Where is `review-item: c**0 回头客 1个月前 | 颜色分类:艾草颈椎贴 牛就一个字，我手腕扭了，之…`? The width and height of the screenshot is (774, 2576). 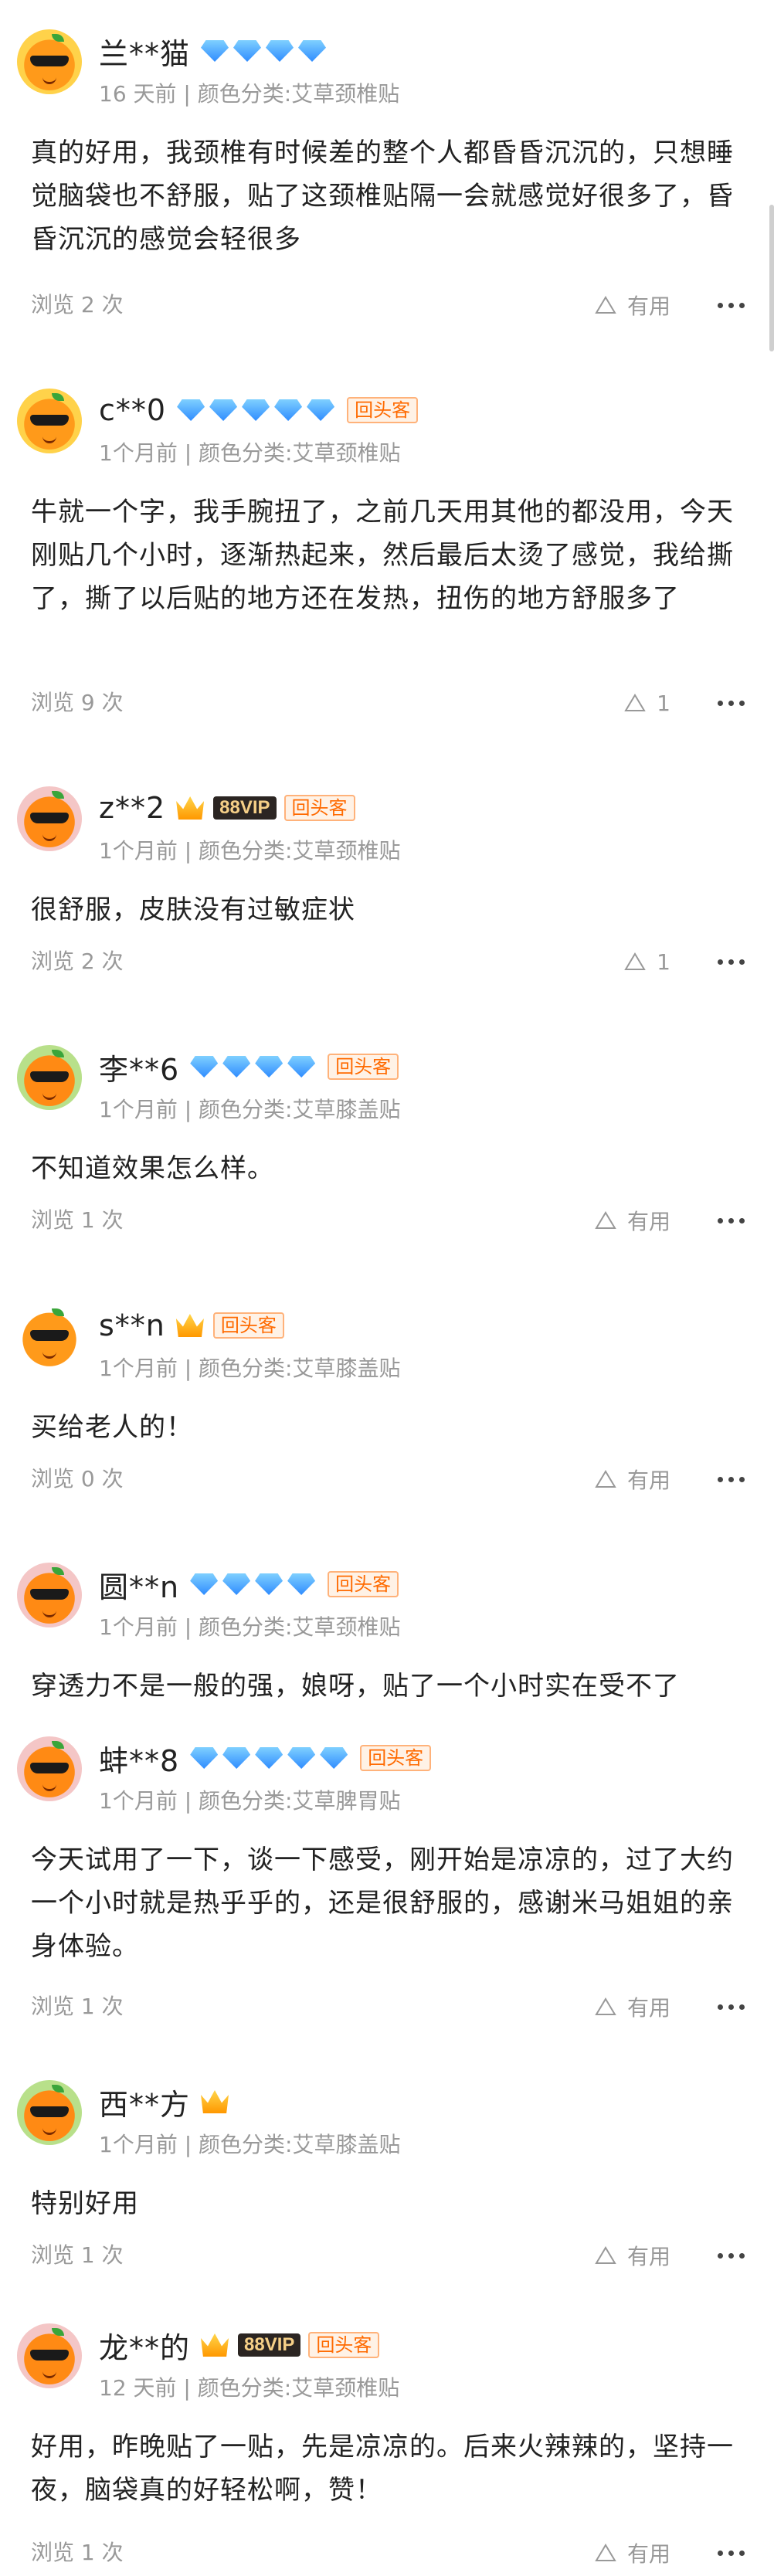 review-item: c**0 回头客 1个月前 | 颜色分类:艾草颈椎贴 牛就一个字，我手腕扭了，之… is located at coordinates (387, 564).